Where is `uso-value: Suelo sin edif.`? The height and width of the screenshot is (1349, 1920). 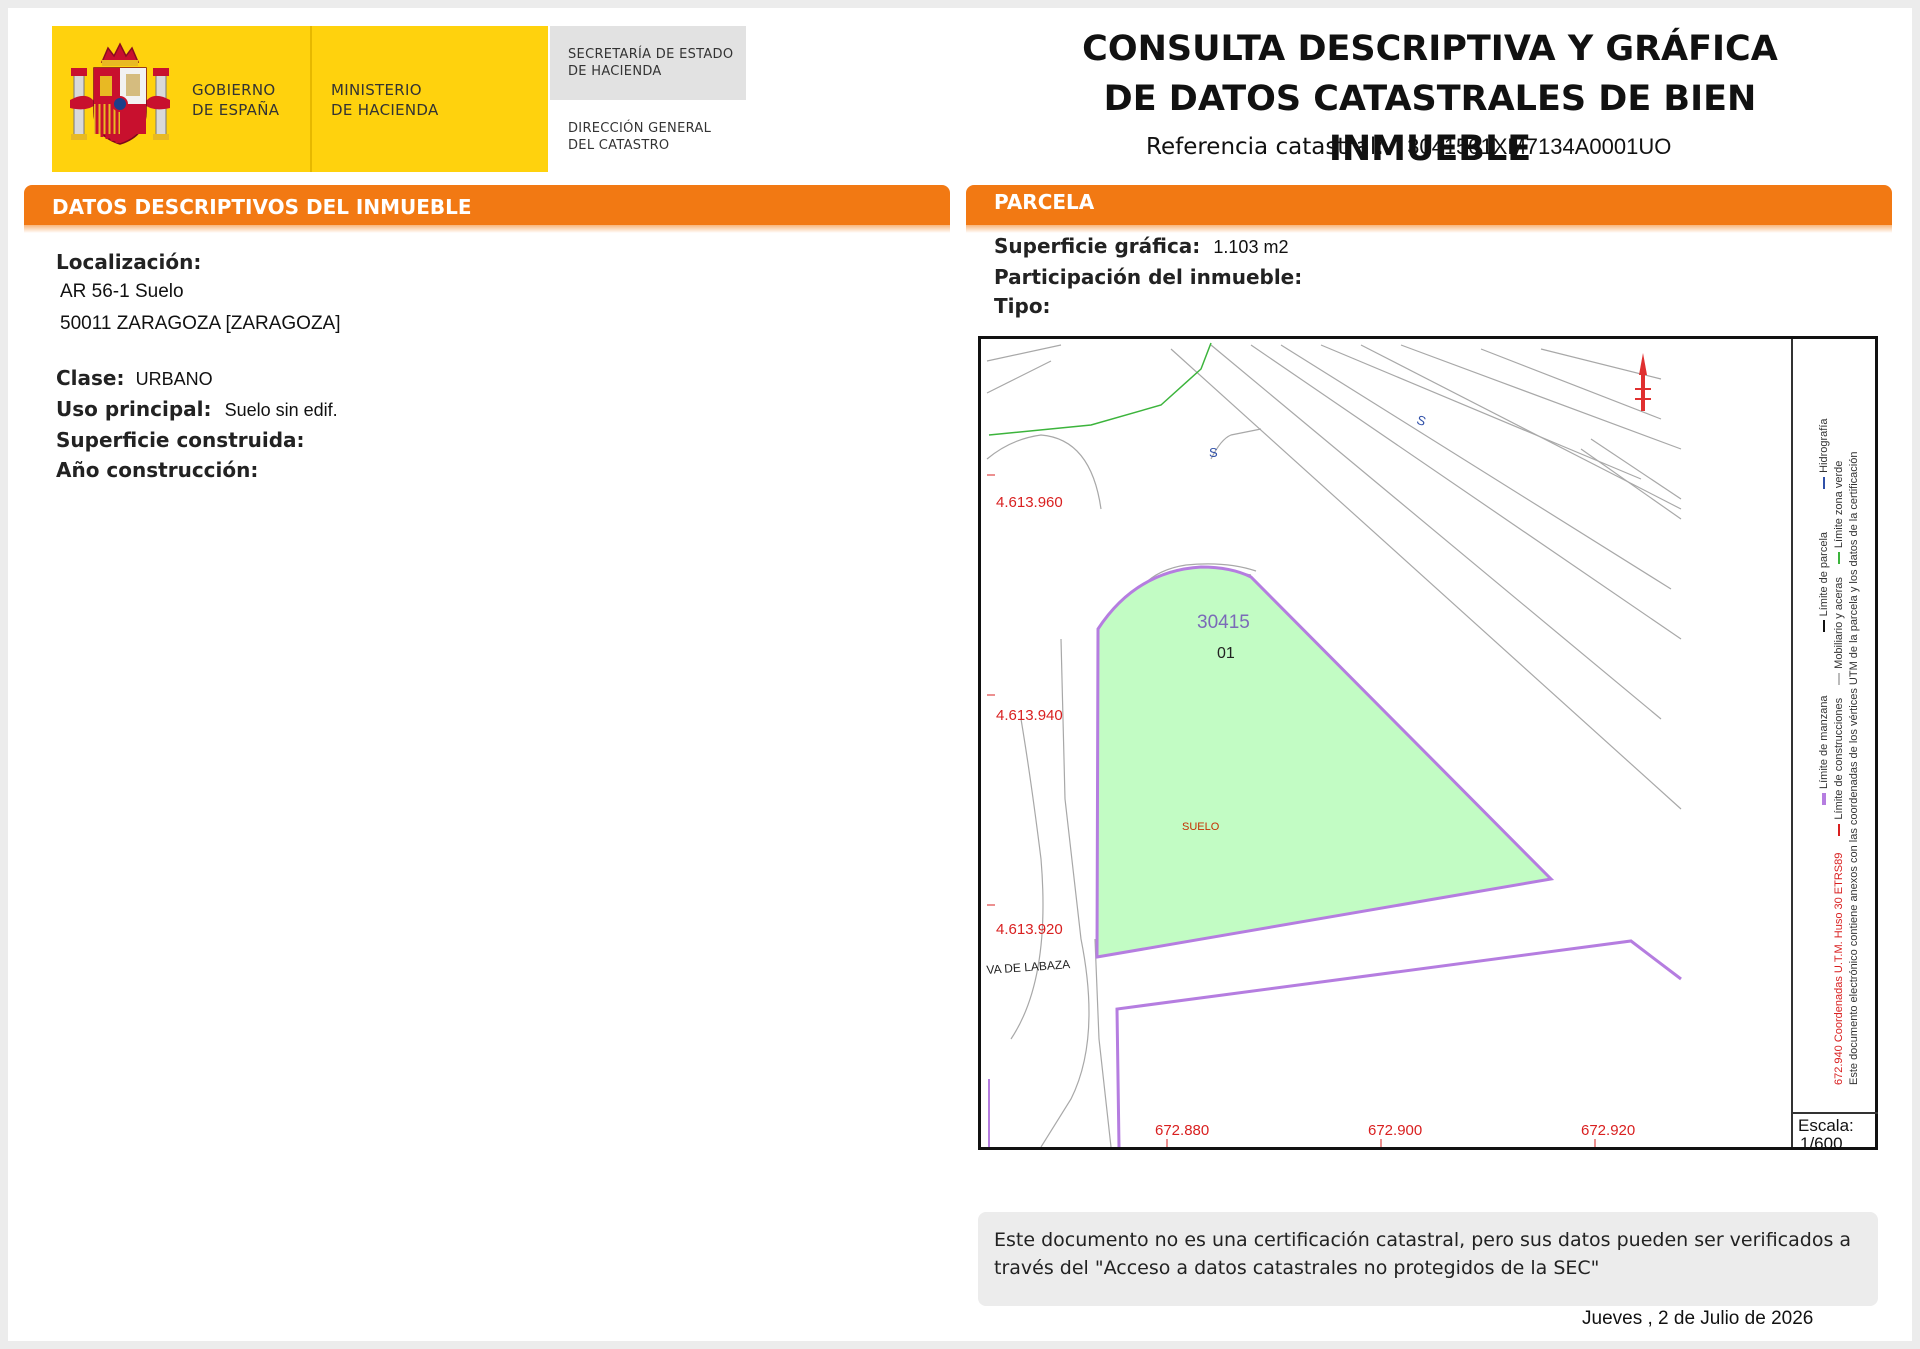
uso-value: Suelo sin edif. is located at coordinates (281, 410).